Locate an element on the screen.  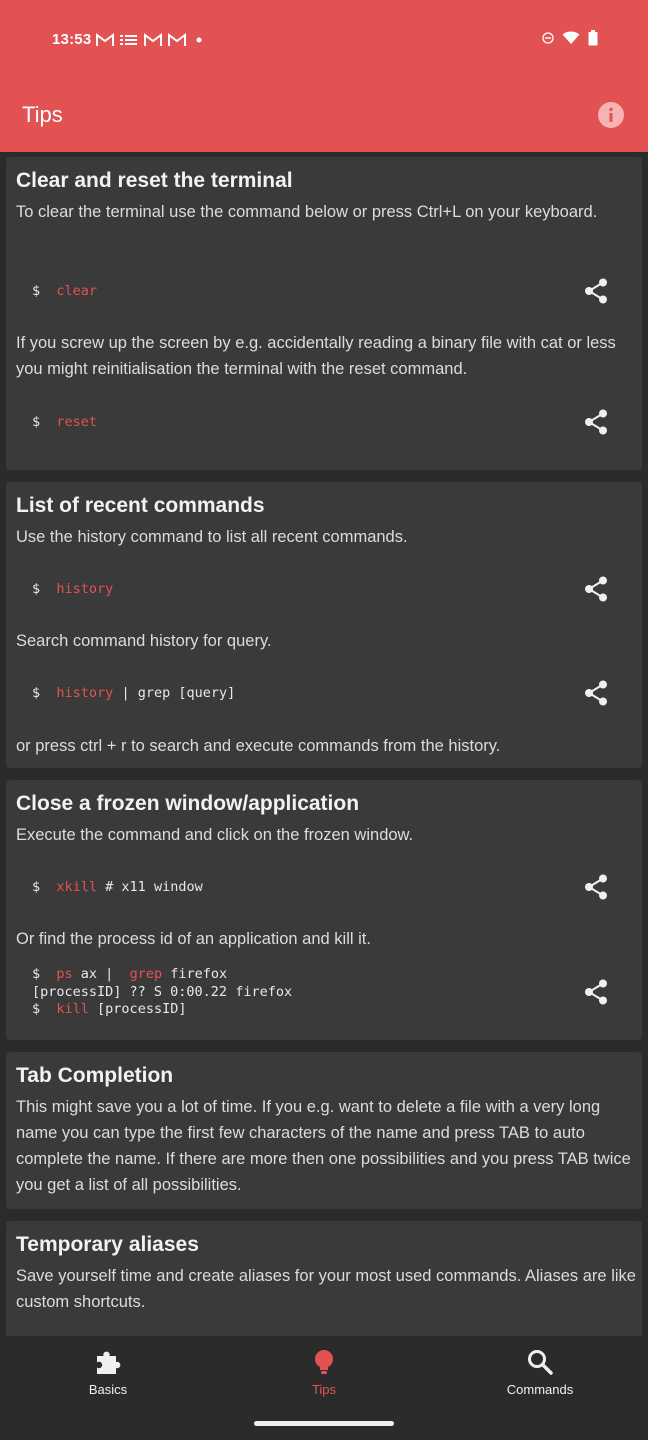
dnd-icon is located at coordinates (548, 38).